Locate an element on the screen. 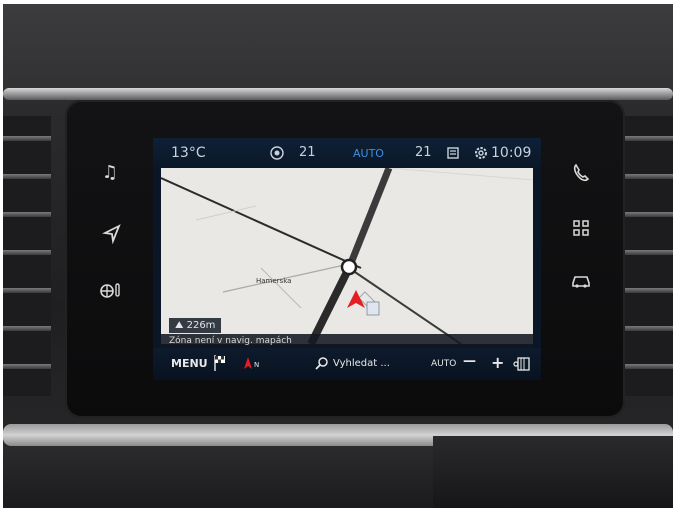  center-console is located at coordinates (553, 472).